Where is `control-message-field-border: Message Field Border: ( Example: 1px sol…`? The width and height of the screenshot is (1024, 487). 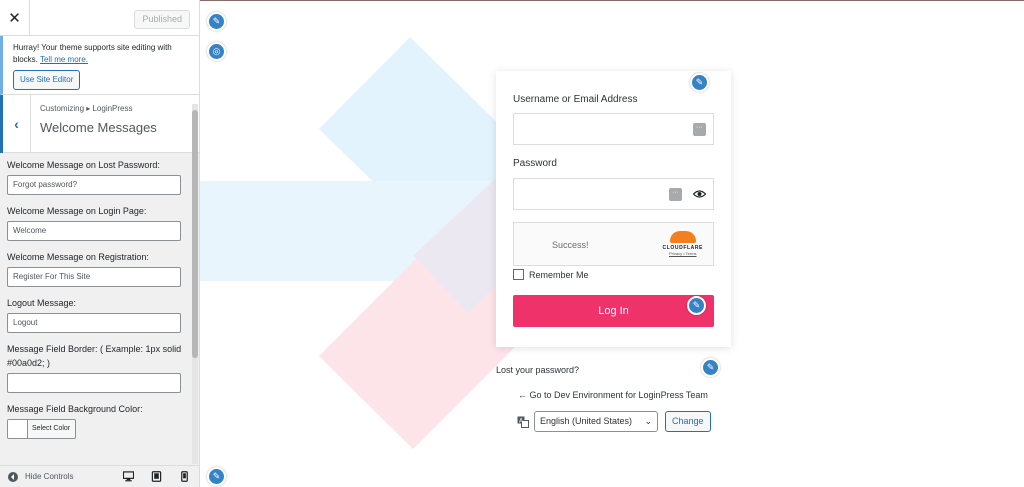 control-message-field-border: Message Field Border: ( Example: 1px sol… is located at coordinates (96, 367).